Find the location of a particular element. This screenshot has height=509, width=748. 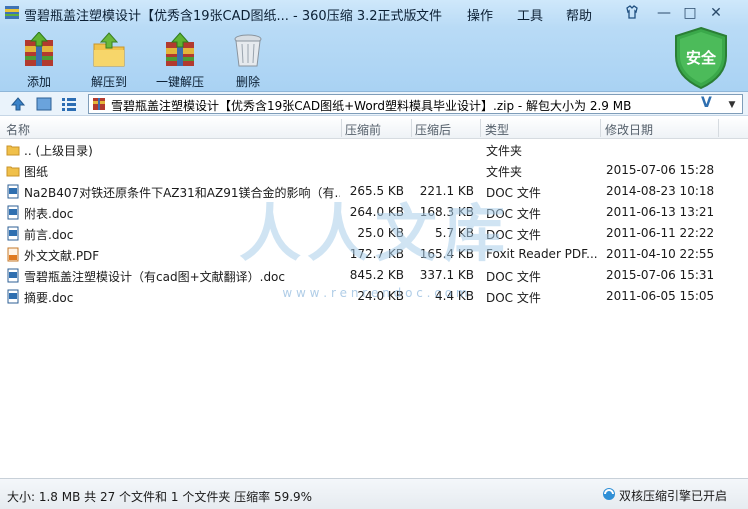

file-date: 2011-06-11 22:22 is located at coordinates (660, 233).